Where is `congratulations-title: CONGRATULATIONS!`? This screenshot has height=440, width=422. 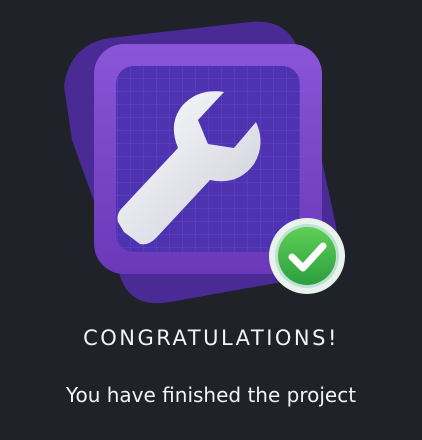
congratulations-title: CONGRATULATIONS! is located at coordinates (211, 338).